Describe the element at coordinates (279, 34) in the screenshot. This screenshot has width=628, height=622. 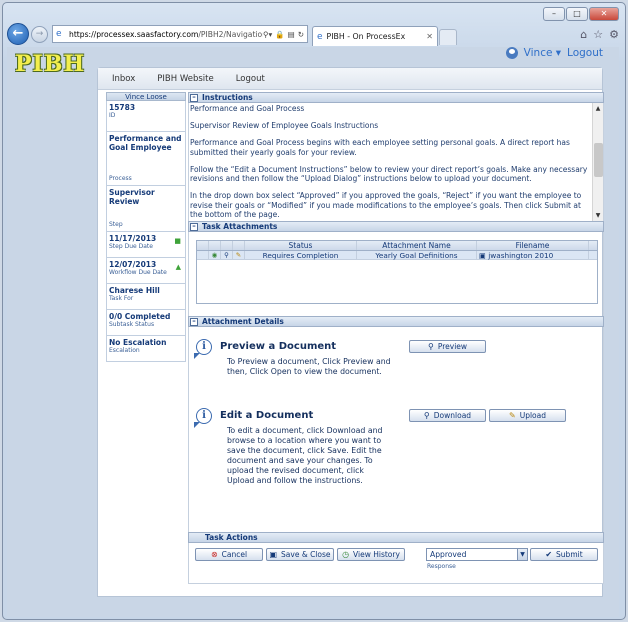
I see `lock-icon: 🔒` at that location.